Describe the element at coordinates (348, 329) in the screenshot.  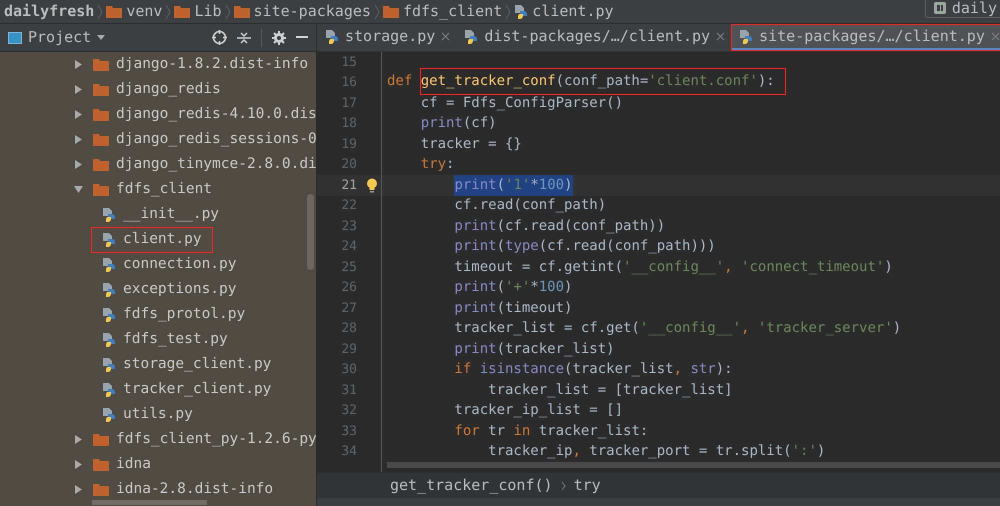
I see `line-number: 28` at that location.